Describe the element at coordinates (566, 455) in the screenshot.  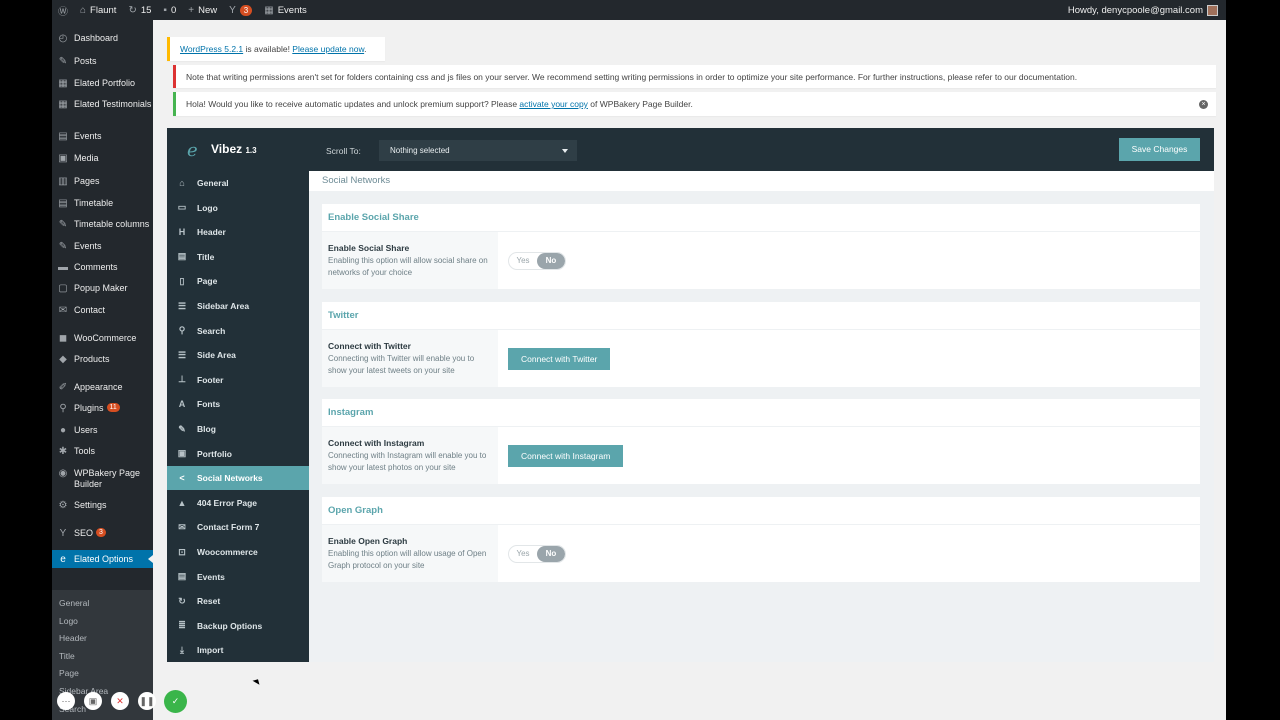
I see `connect-instagram-button: Connect with Instagram` at that location.